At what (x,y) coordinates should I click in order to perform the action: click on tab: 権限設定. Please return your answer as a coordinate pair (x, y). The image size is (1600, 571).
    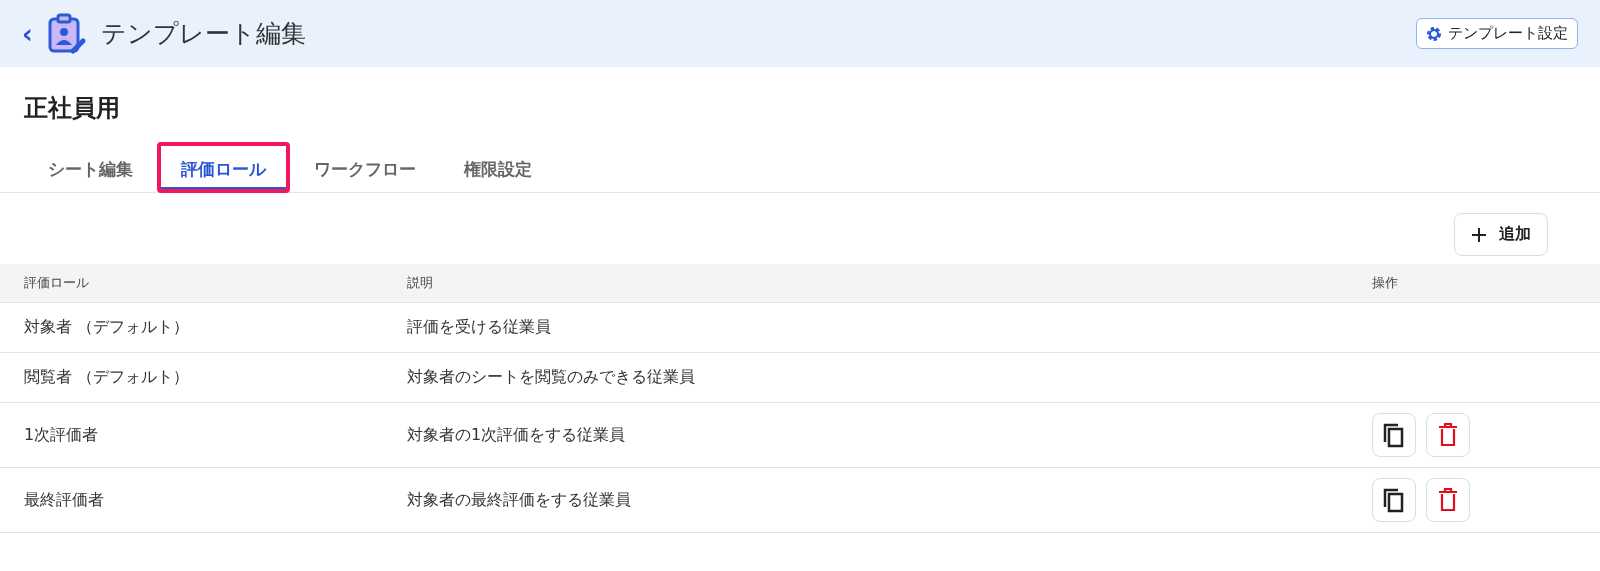
    Looking at the image, I should click on (498, 167).